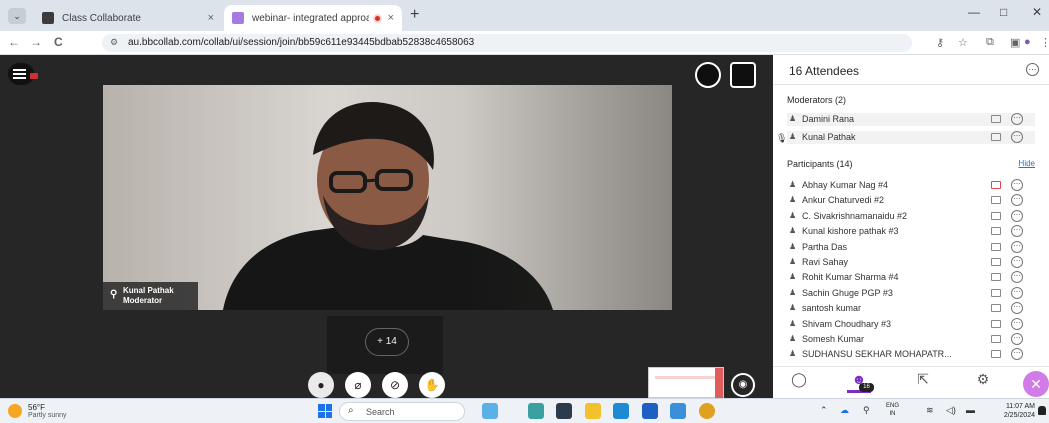 Image resolution: width=1049 pixels, height=423 pixels. What do you see at coordinates (1003, 12) in the screenshot?
I see `maximize-button: □` at bounding box center [1003, 12].